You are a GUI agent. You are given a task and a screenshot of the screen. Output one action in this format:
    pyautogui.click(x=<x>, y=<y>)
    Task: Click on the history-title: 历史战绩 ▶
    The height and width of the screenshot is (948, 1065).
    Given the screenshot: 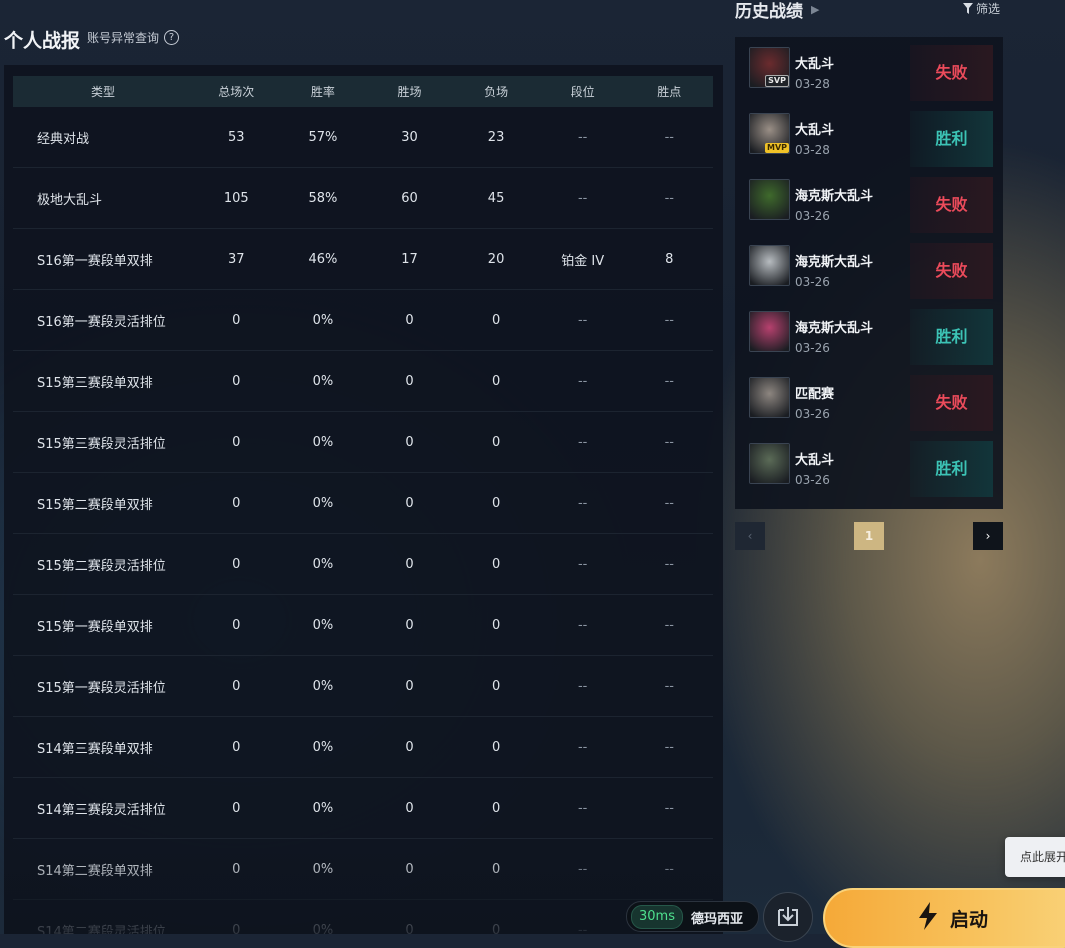 What is the action you would take?
    pyautogui.click(x=777, y=11)
    